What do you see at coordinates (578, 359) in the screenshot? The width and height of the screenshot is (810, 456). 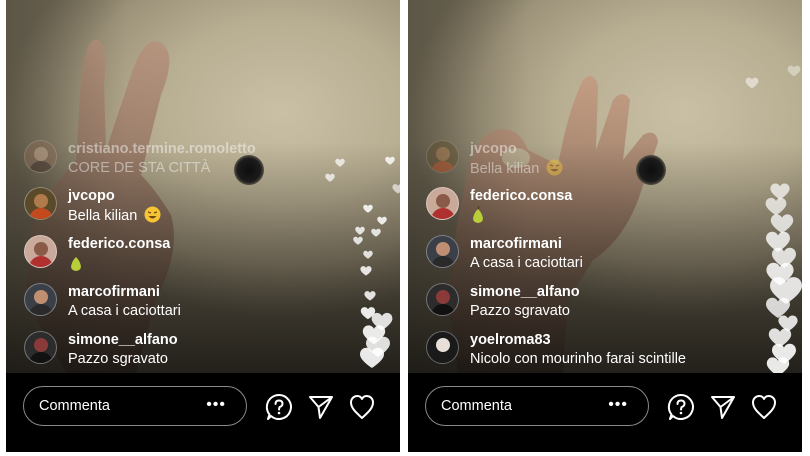 I see `comment-message: Nicolo con mourinho farai scintille` at bounding box center [578, 359].